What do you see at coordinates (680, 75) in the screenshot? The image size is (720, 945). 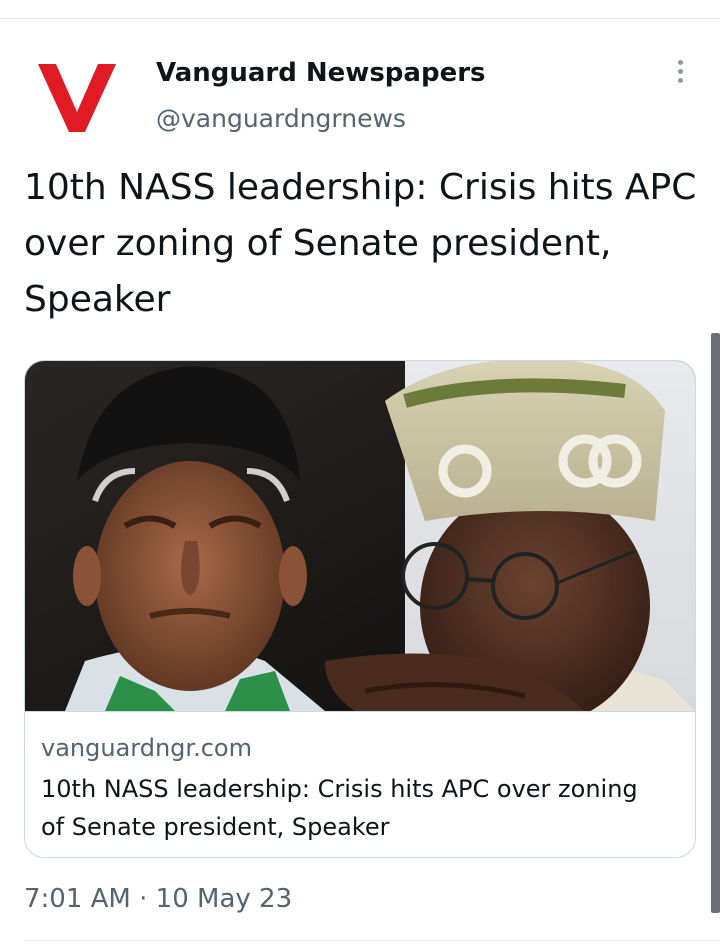 I see `more-options-icon` at bounding box center [680, 75].